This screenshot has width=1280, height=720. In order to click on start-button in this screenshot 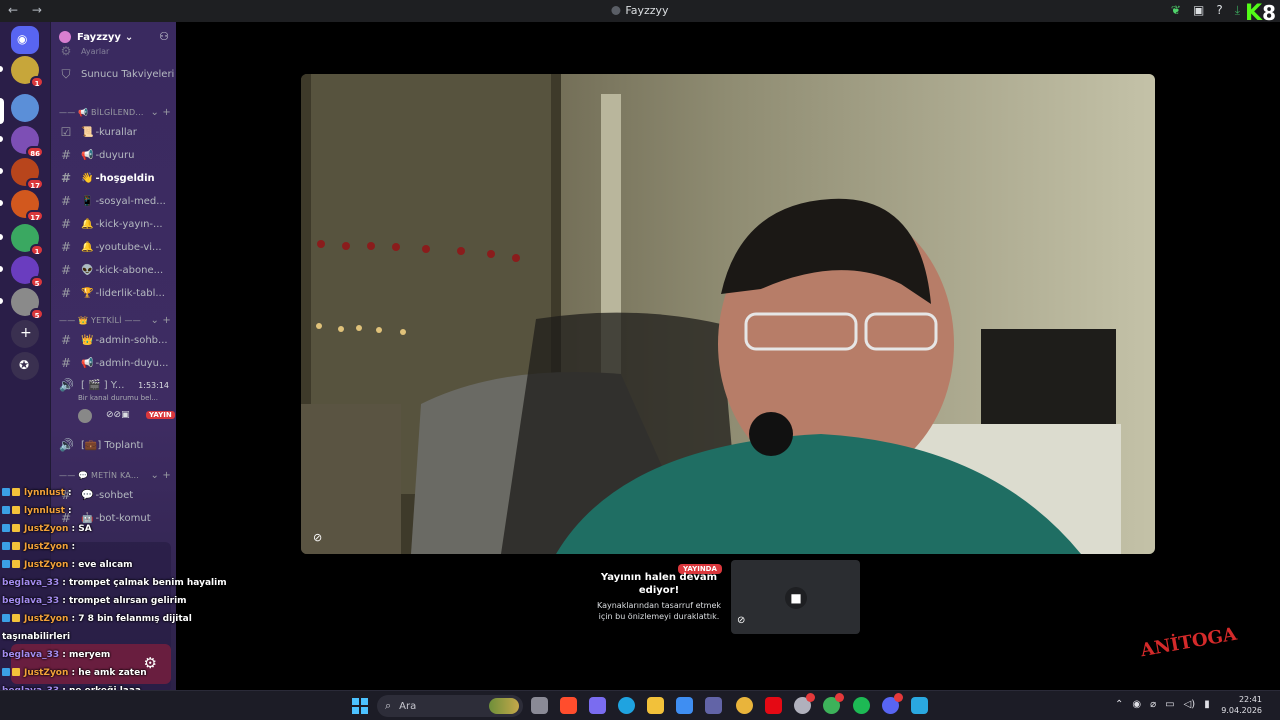, I will do `click(360, 706)`.